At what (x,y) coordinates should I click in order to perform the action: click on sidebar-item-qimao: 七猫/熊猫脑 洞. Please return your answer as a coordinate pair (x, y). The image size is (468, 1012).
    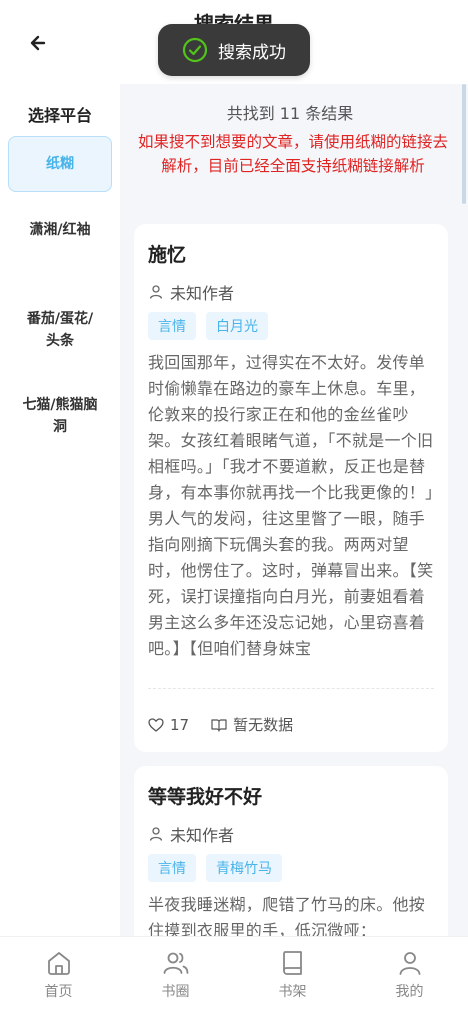
    Looking at the image, I should click on (60, 405).